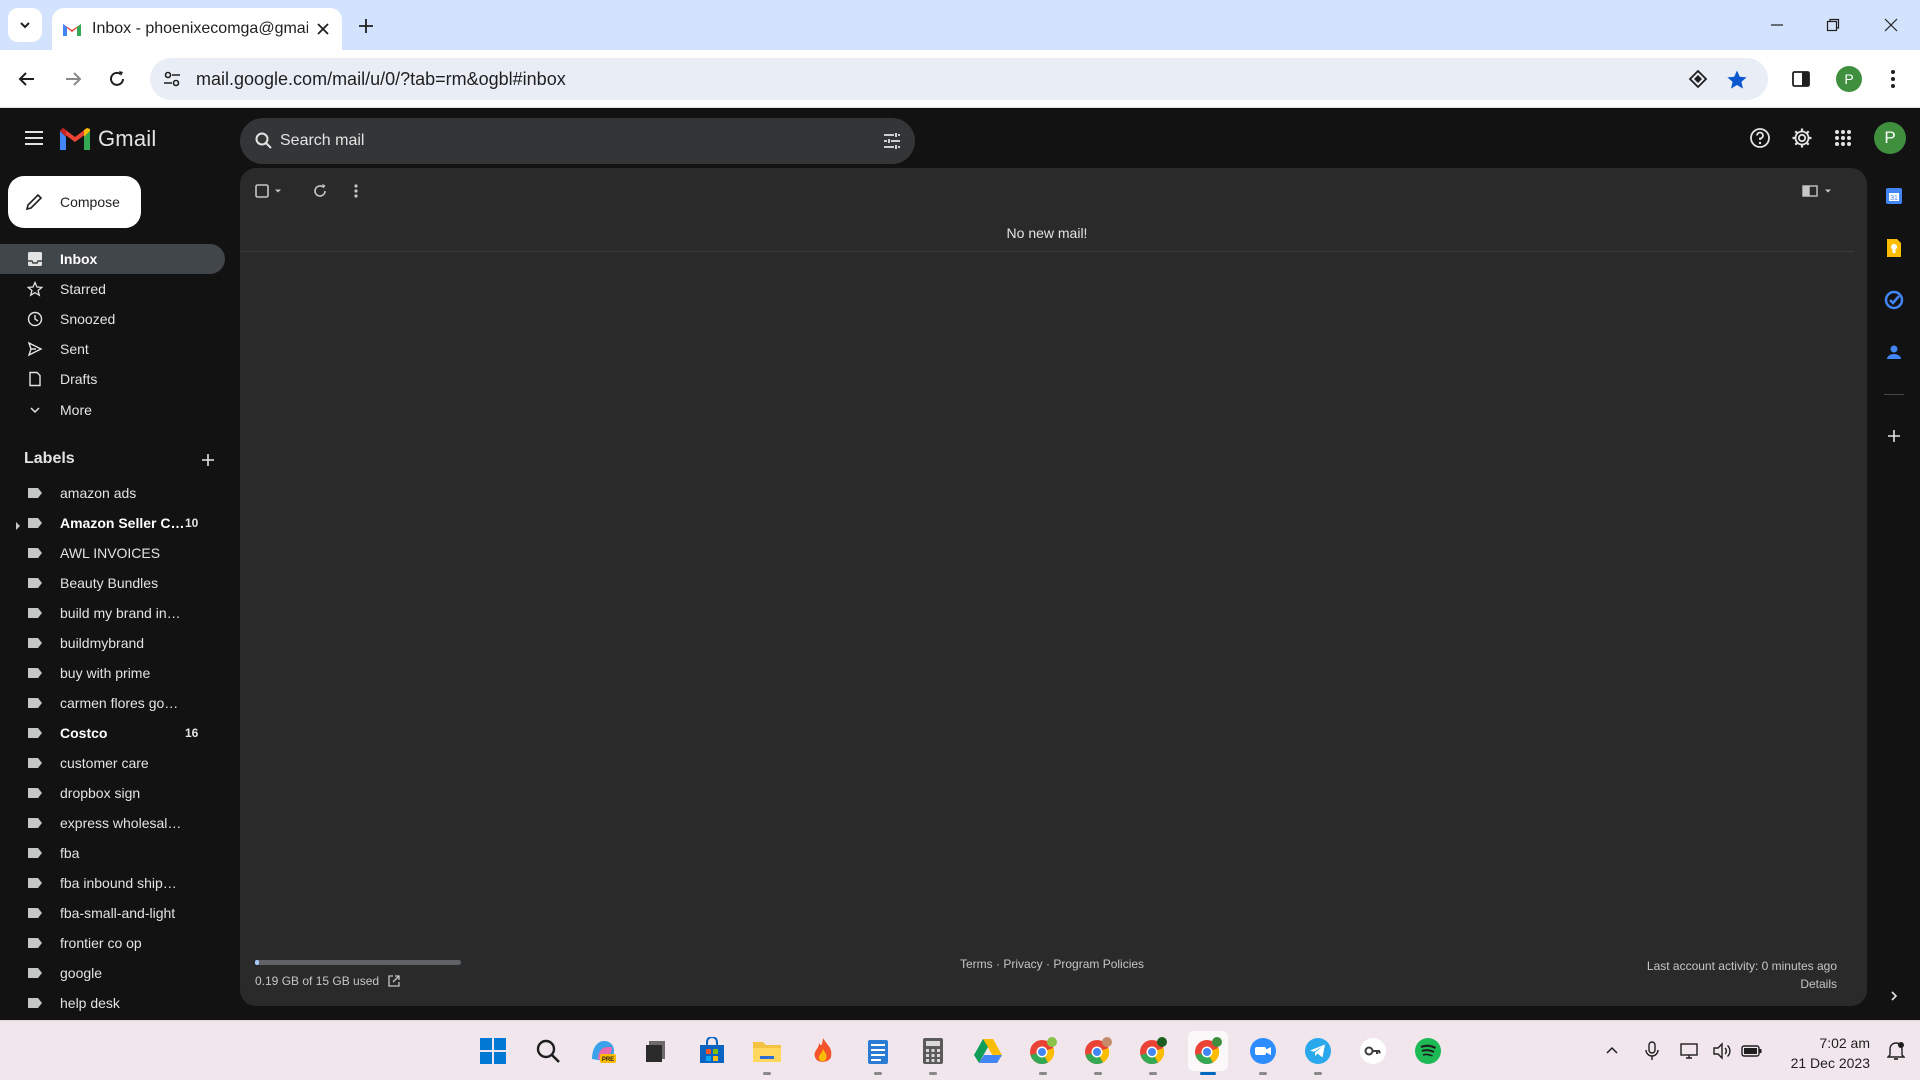 Image resolution: width=1920 pixels, height=1080 pixels. What do you see at coordinates (1690, 1051) in the screenshot?
I see `network-button` at bounding box center [1690, 1051].